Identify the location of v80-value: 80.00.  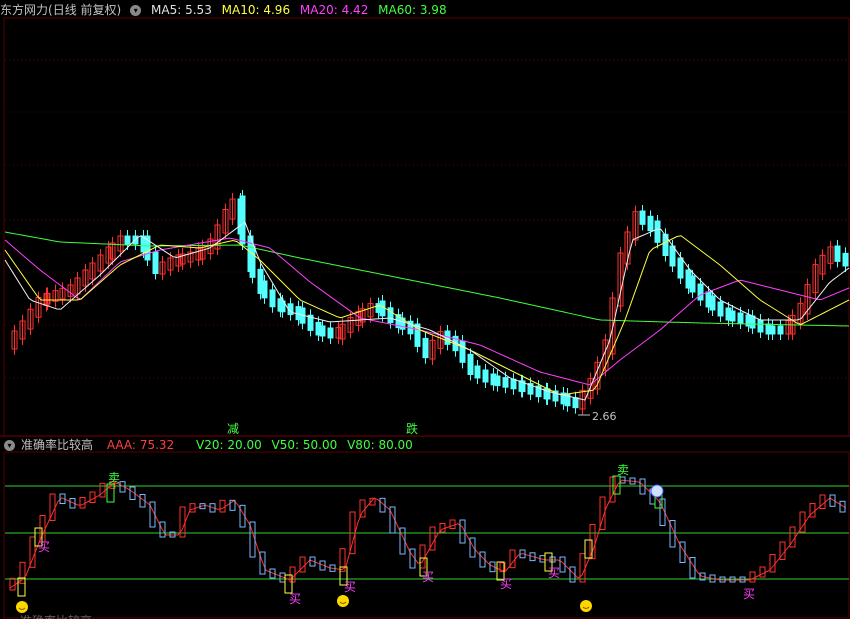
(395, 445).